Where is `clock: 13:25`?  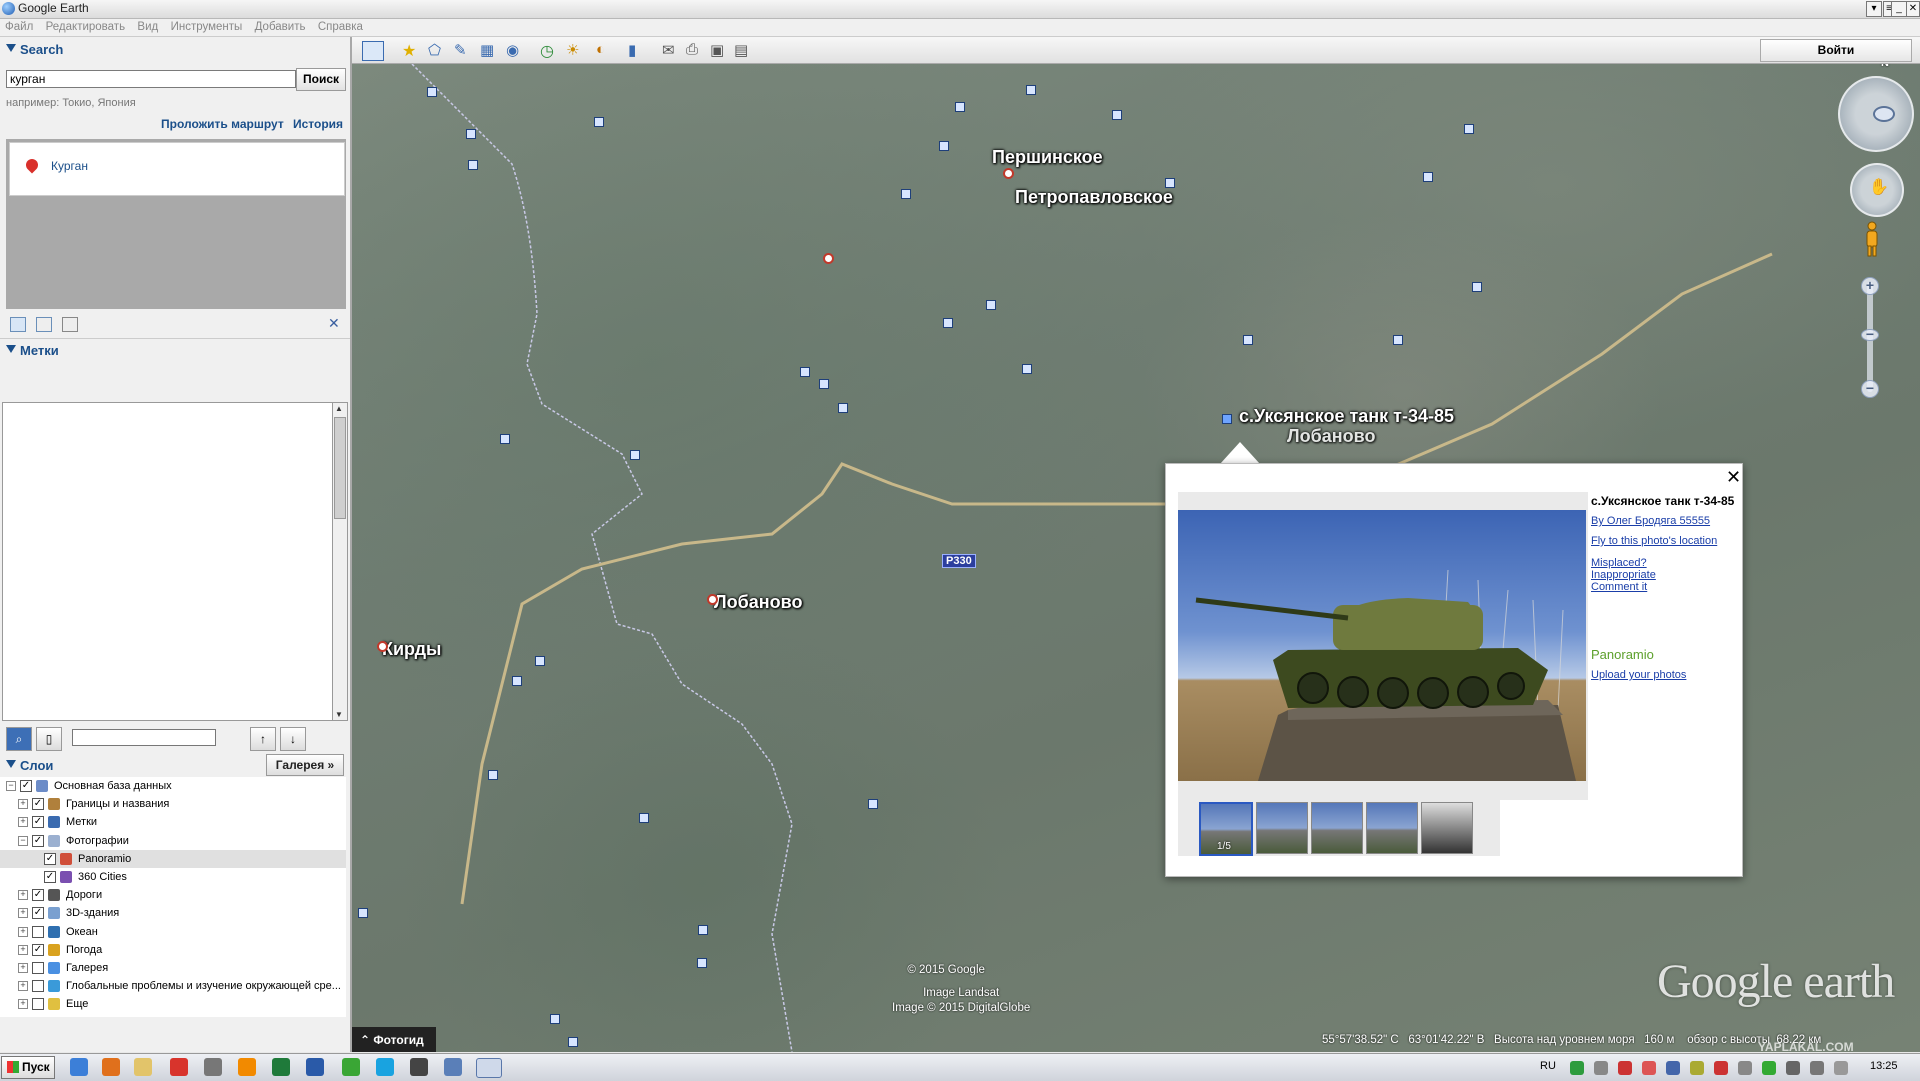
clock: 13:25 is located at coordinates (1884, 1066).